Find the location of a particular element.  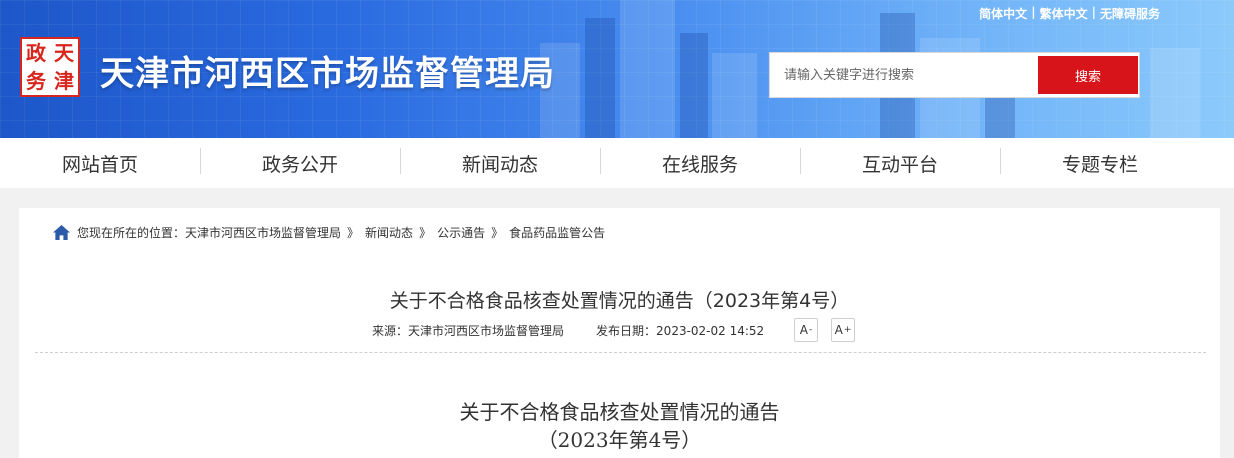

font-decrease-icon: A is located at coordinates (803, 330).